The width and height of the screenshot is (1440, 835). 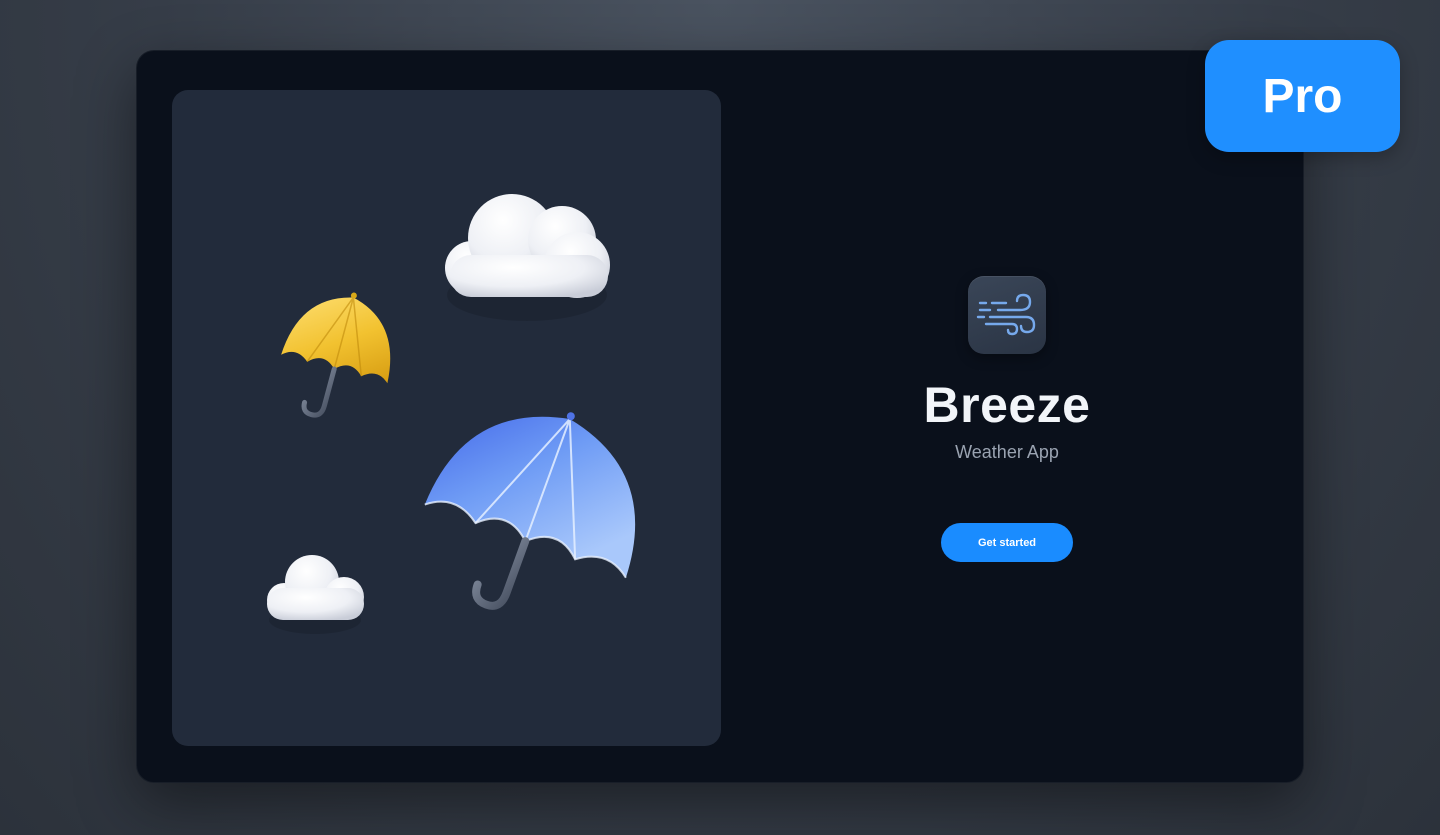 I want to click on get-started-button: Get started, so click(x=1007, y=542).